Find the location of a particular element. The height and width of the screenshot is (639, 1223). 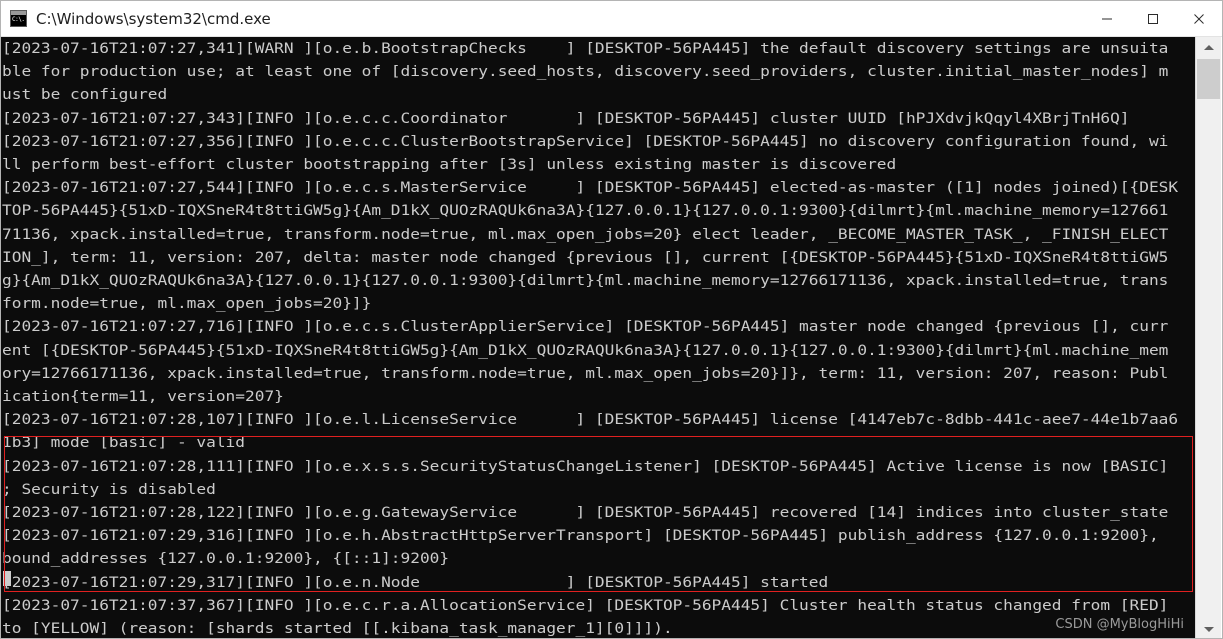

window-title: C:\Windows\system32\cmd.exe is located at coordinates (153, 18).